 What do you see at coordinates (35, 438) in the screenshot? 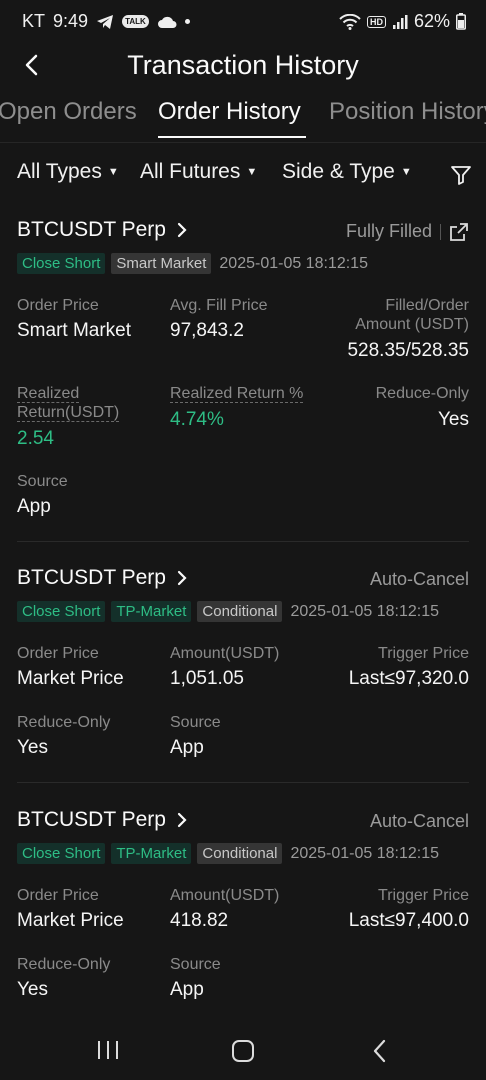
I see `realized-return-value: 2.54` at bounding box center [35, 438].